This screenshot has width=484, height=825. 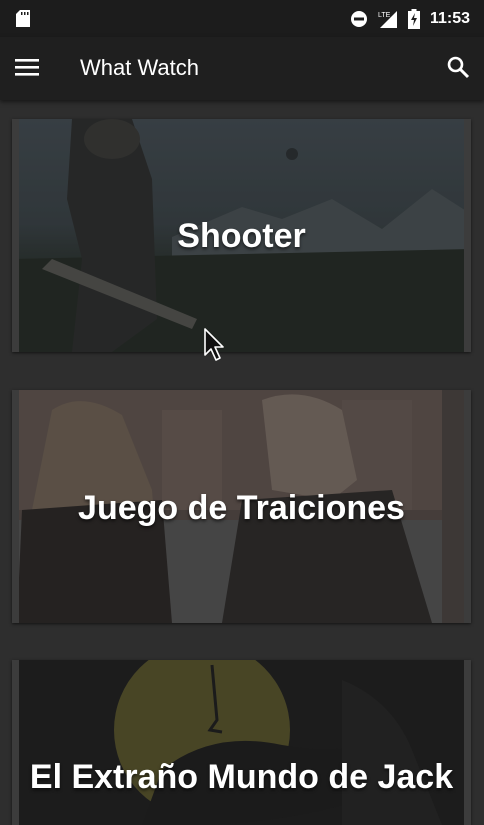 I want to click on lte-signal-icon: LTE, so click(x=387, y=19).